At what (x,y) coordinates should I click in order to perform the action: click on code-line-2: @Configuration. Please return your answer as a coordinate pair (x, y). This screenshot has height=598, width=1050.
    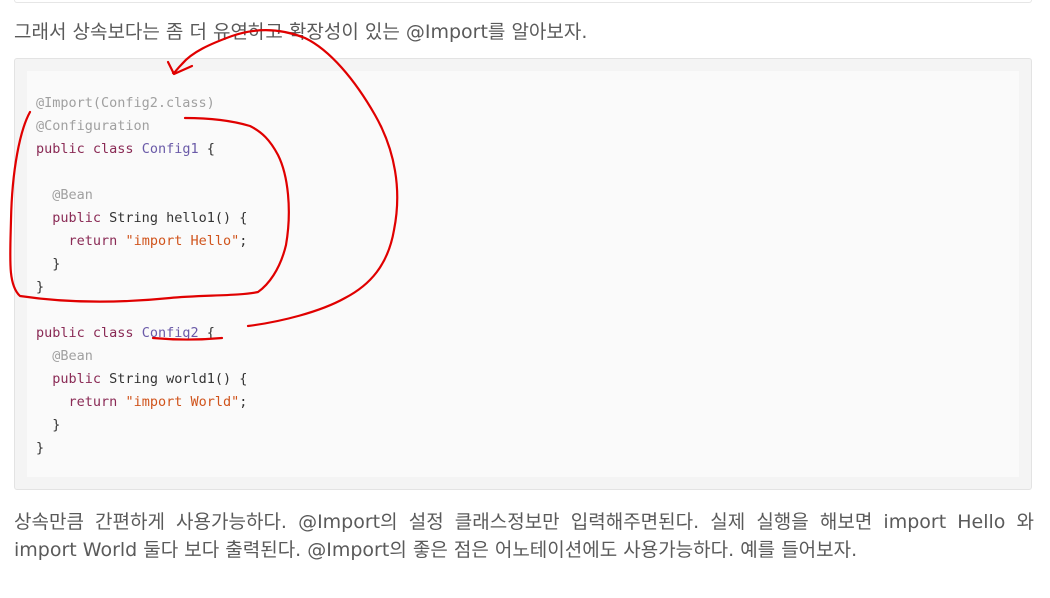
    Looking at the image, I should click on (141, 126).